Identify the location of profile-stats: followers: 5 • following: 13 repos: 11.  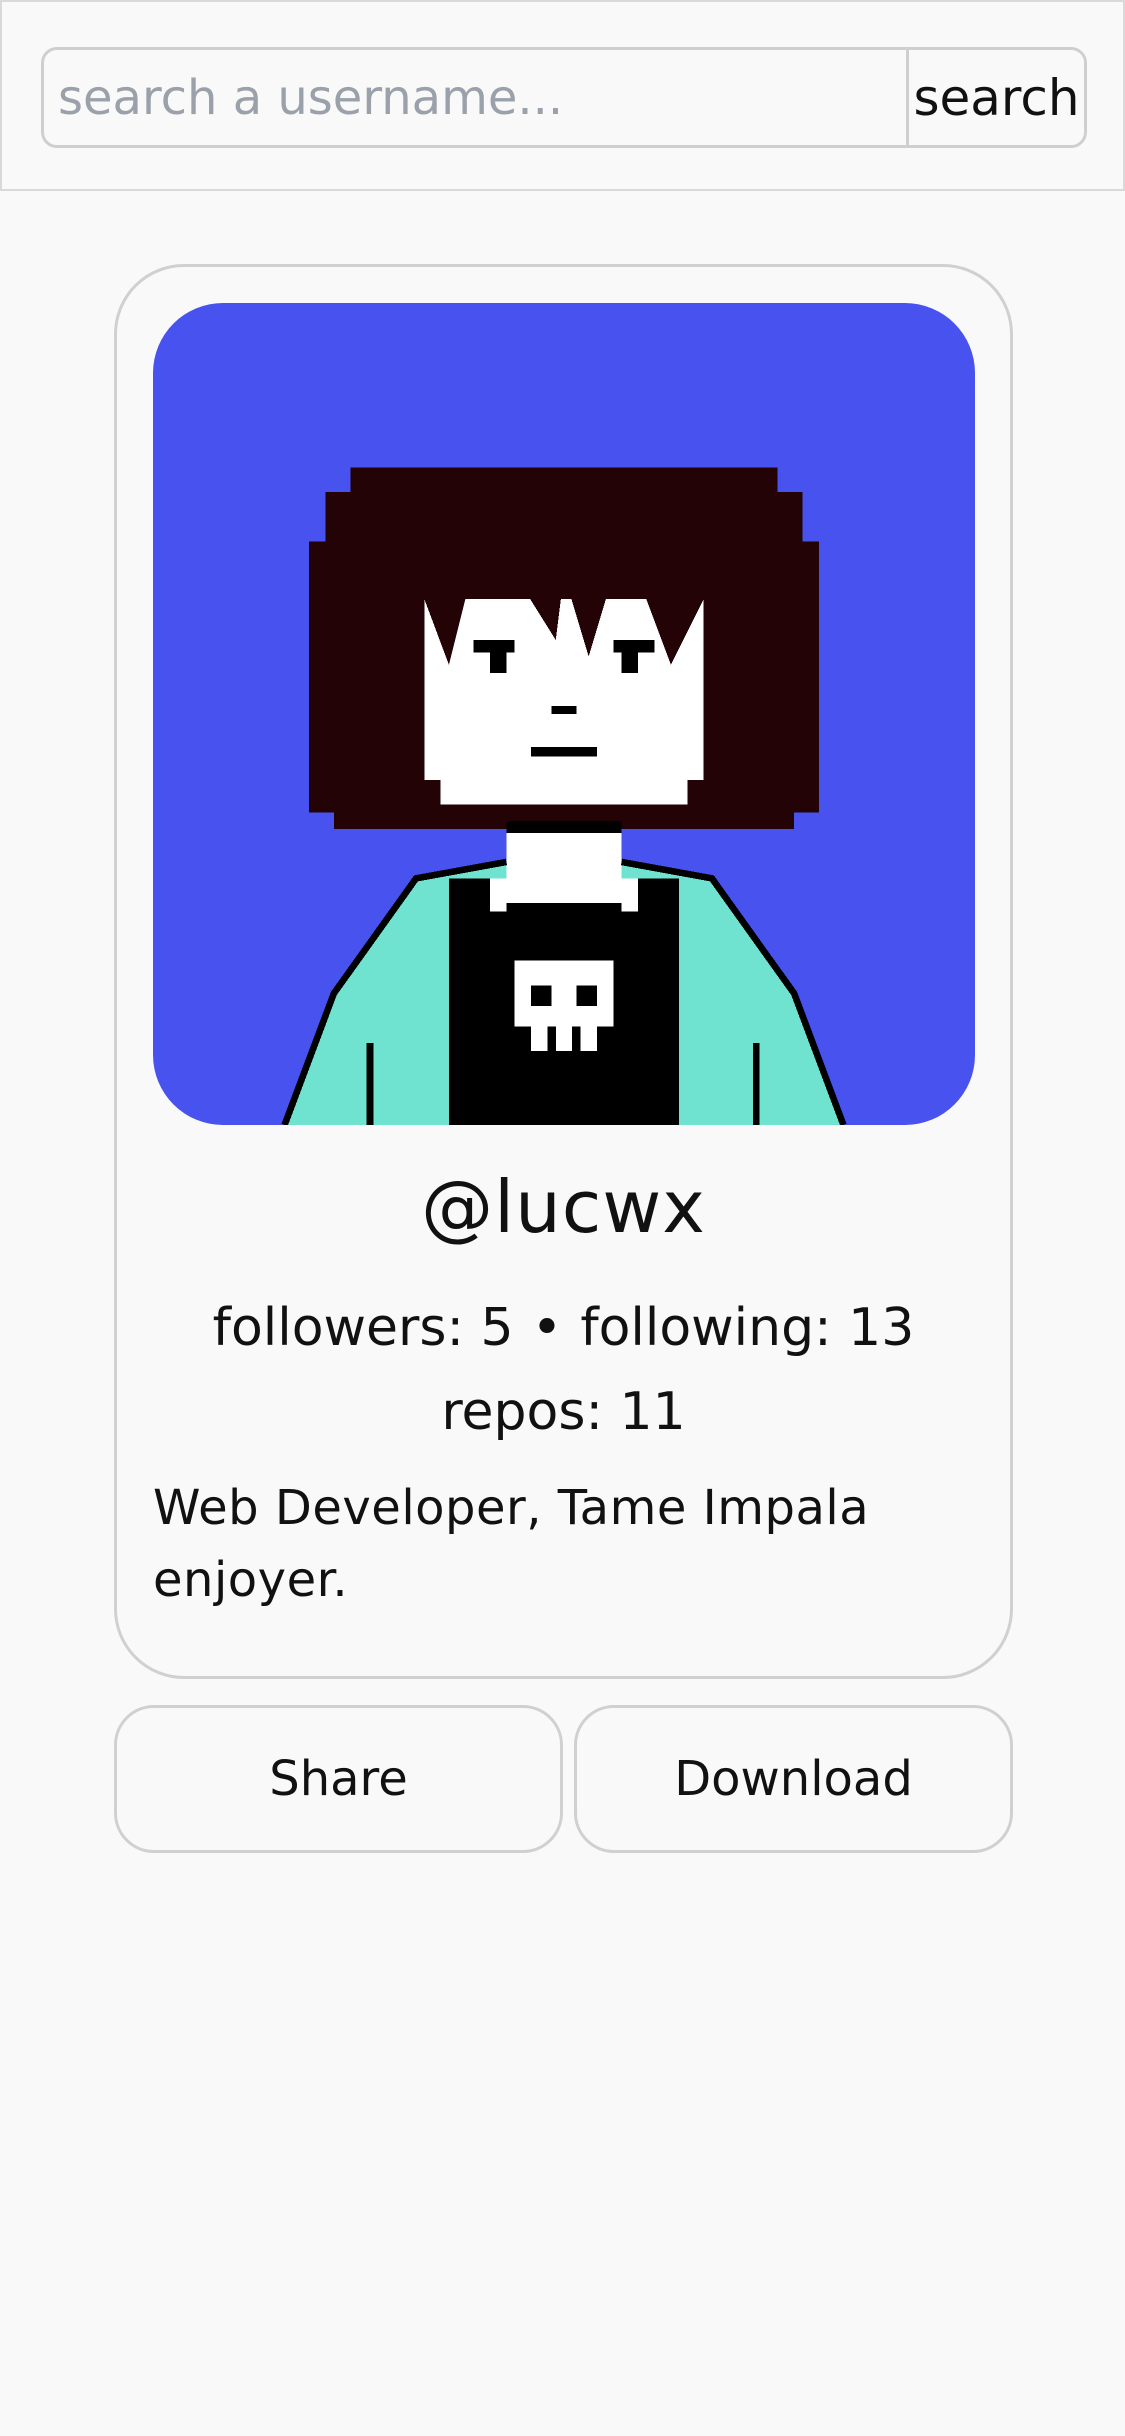
(563, 1370).